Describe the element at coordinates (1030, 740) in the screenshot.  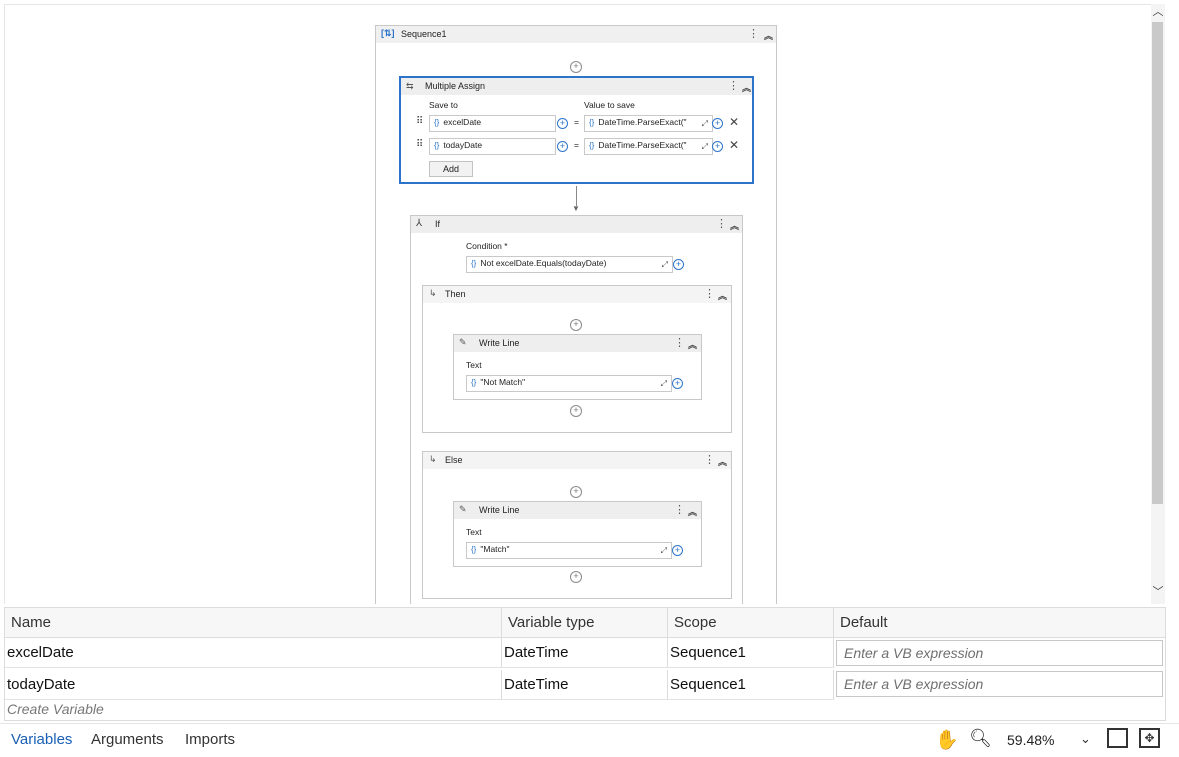
I see `zoom-level: 59.48%` at that location.